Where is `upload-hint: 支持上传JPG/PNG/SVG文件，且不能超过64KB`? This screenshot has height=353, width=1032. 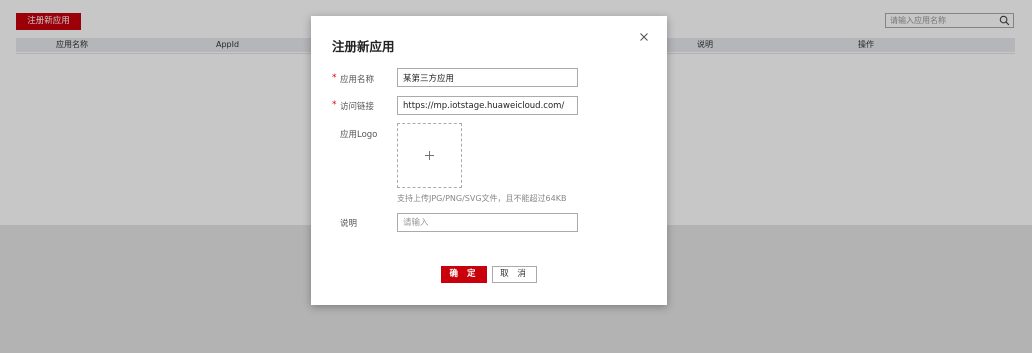 upload-hint: 支持上传JPG/PNG/SVG文件，且不能超过64KB is located at coordinates (482, 198).